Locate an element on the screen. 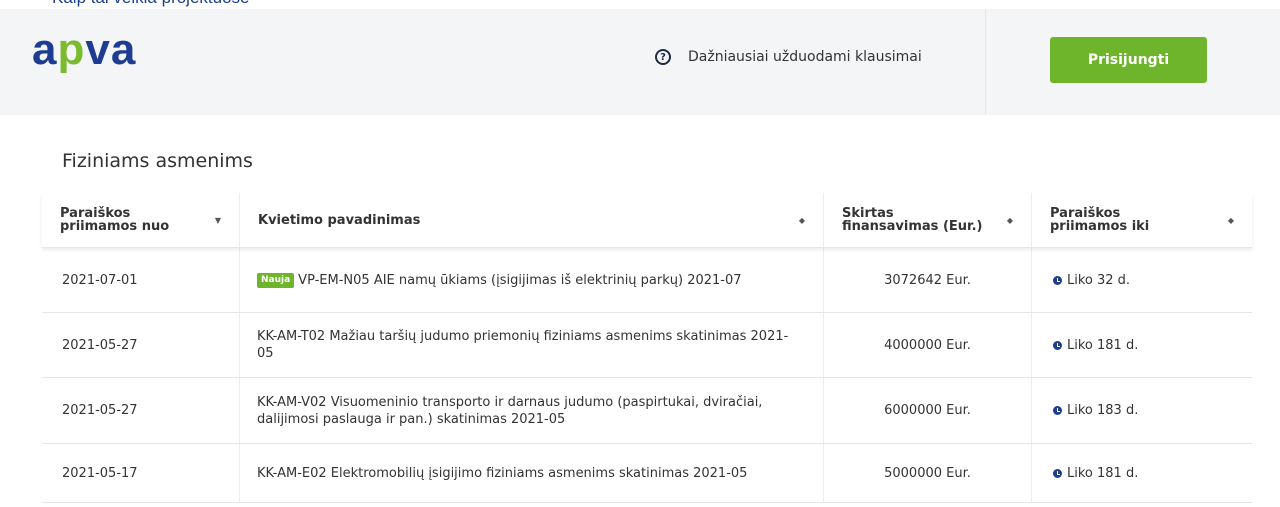 The height and width of the screenshot is (507, 1280). apva-logo: apva is located at coordinates (84, 50).